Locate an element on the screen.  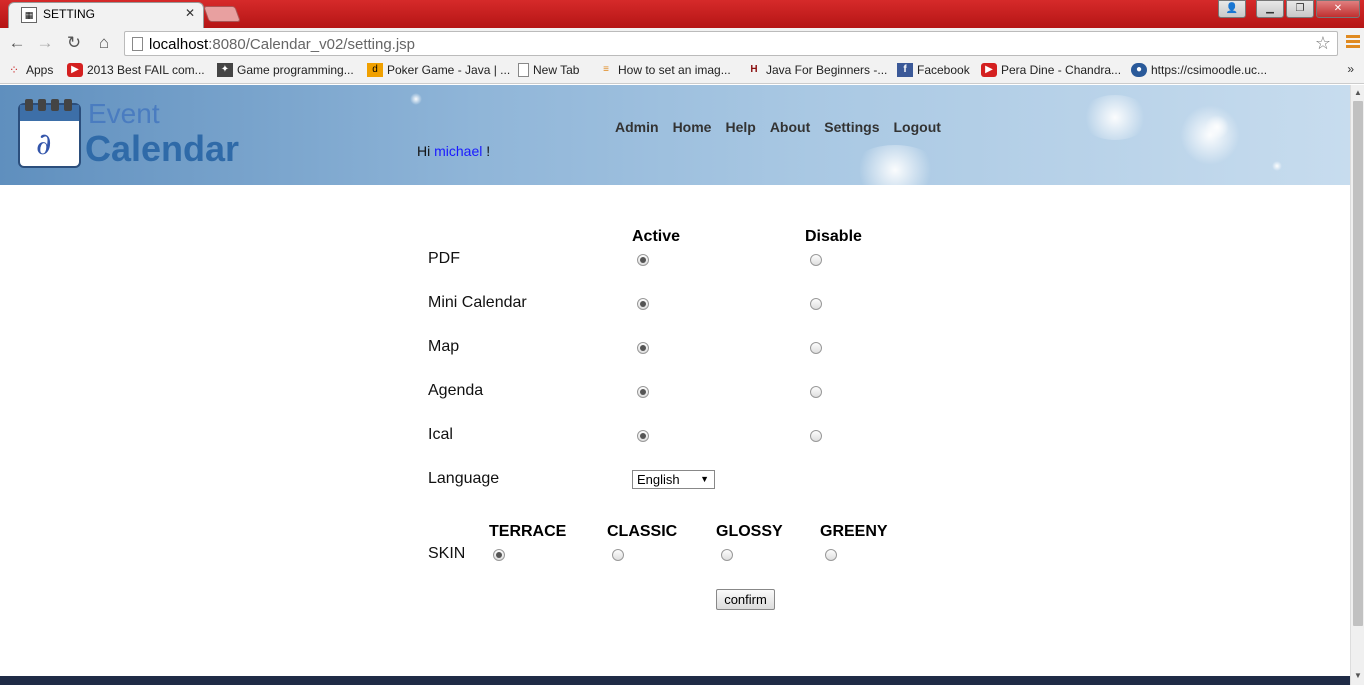
skin-glossy-radio is located at coordinates (727, 555).